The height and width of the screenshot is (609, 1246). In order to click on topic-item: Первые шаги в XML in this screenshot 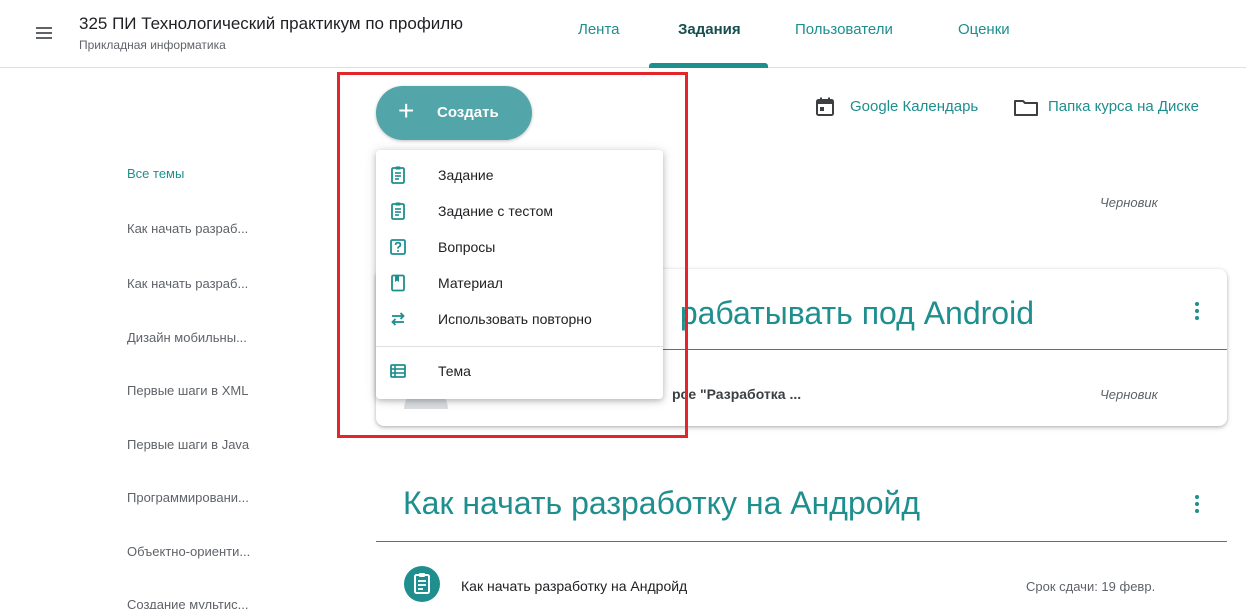, I will do `click(187, 390)`.